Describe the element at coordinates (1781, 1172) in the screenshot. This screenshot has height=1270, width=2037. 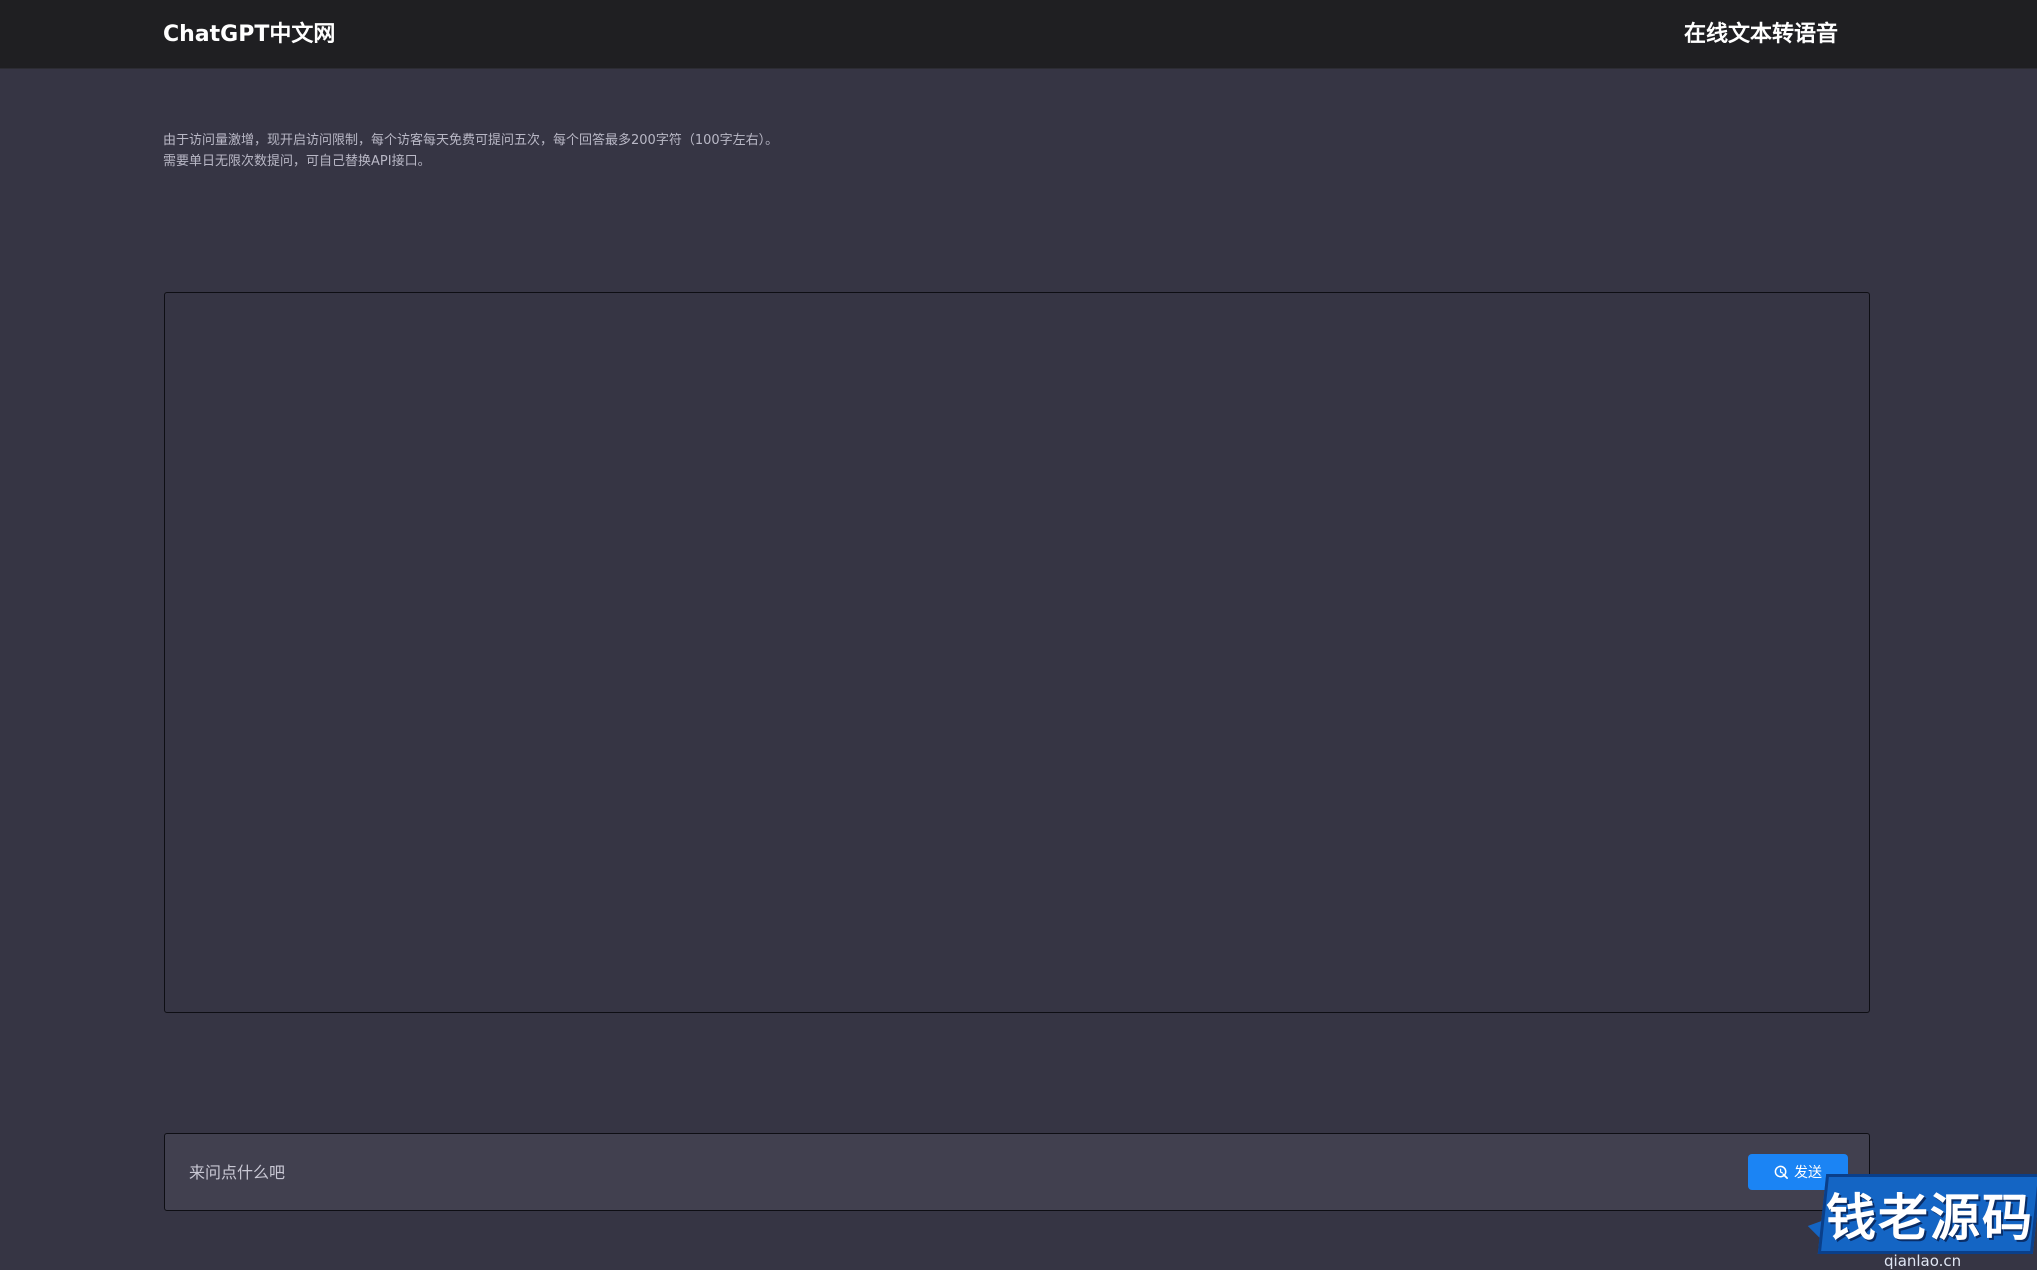
I see `send-icon` at that location.